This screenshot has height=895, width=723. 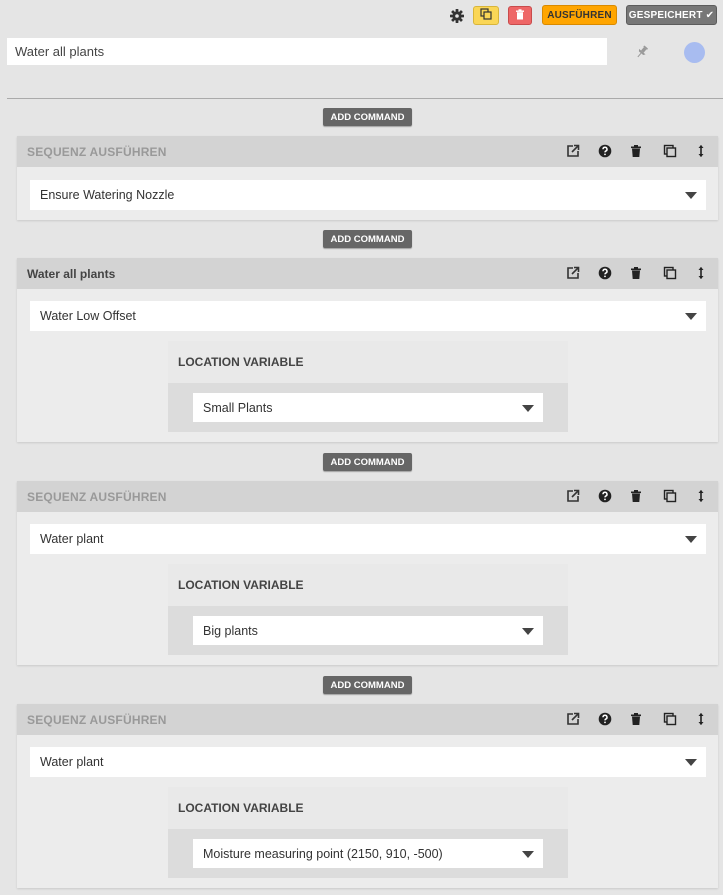 I want to click on variable-body: Small Plants, so click(x=368, y=407).